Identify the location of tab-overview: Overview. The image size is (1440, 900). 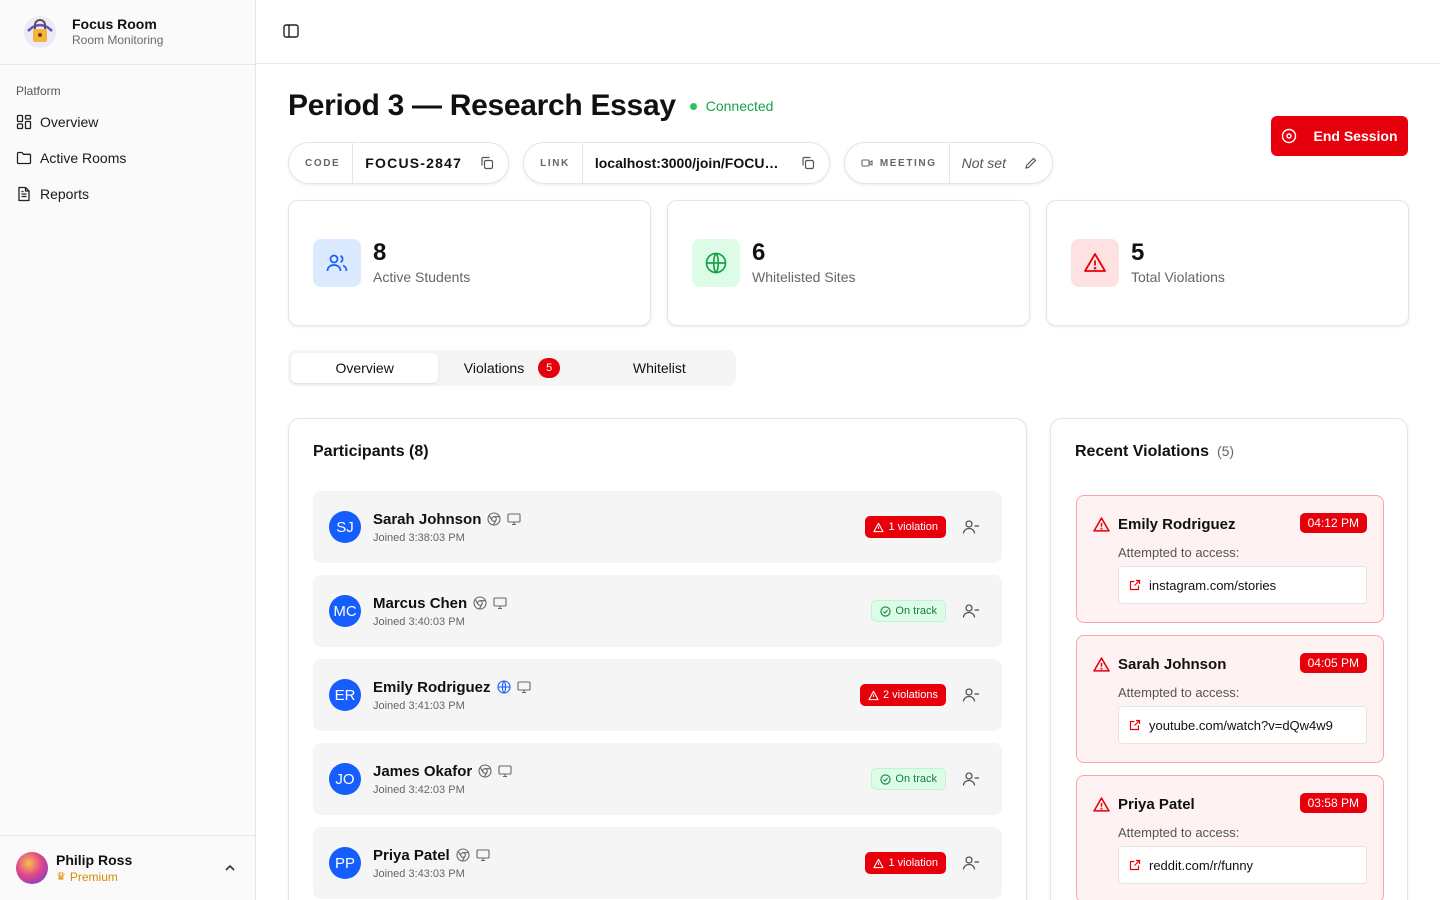
(365, 368).